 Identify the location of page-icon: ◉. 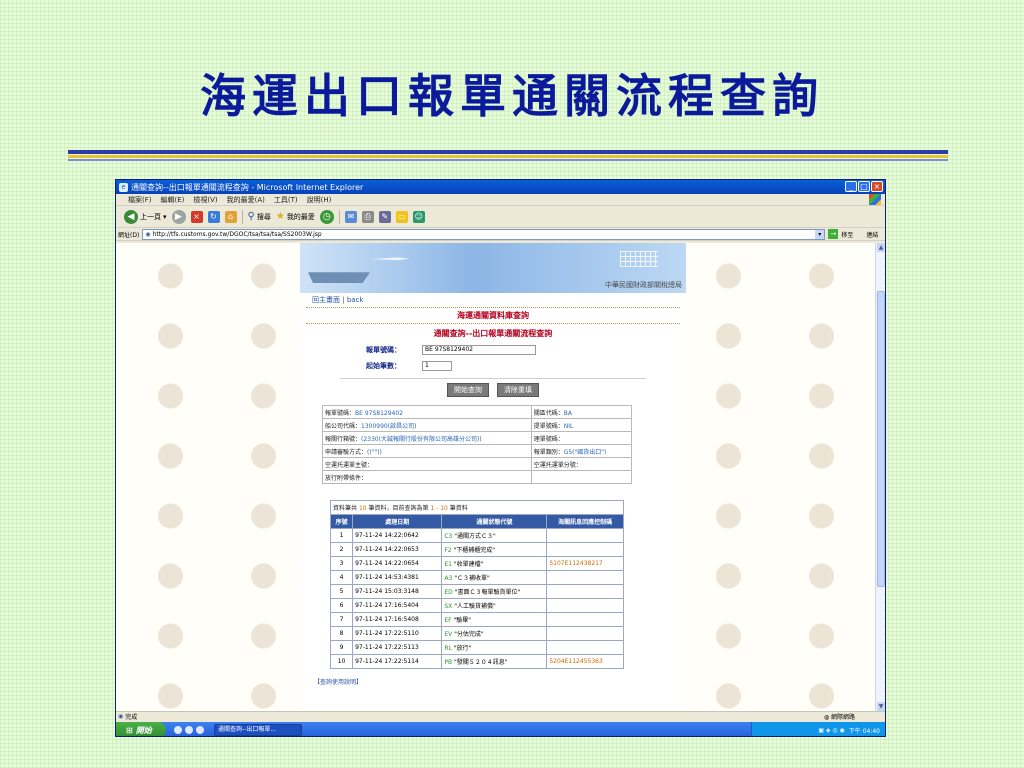
(148, 234).